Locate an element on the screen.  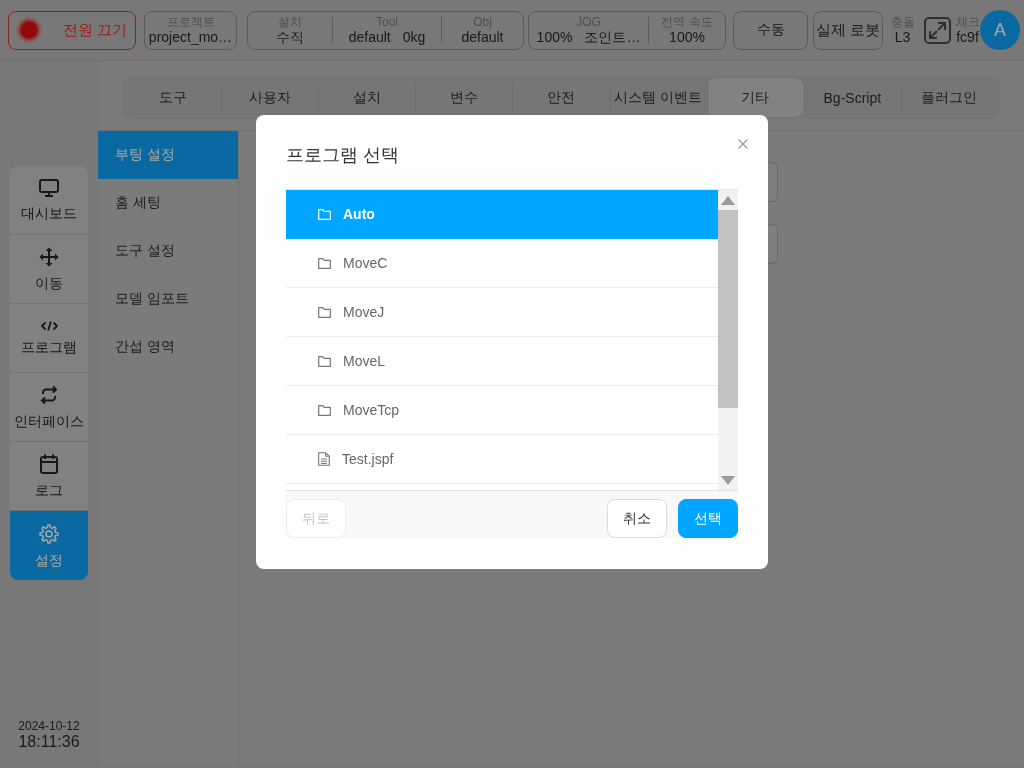
info-value: 수직 is located at coordinates (290, 37).